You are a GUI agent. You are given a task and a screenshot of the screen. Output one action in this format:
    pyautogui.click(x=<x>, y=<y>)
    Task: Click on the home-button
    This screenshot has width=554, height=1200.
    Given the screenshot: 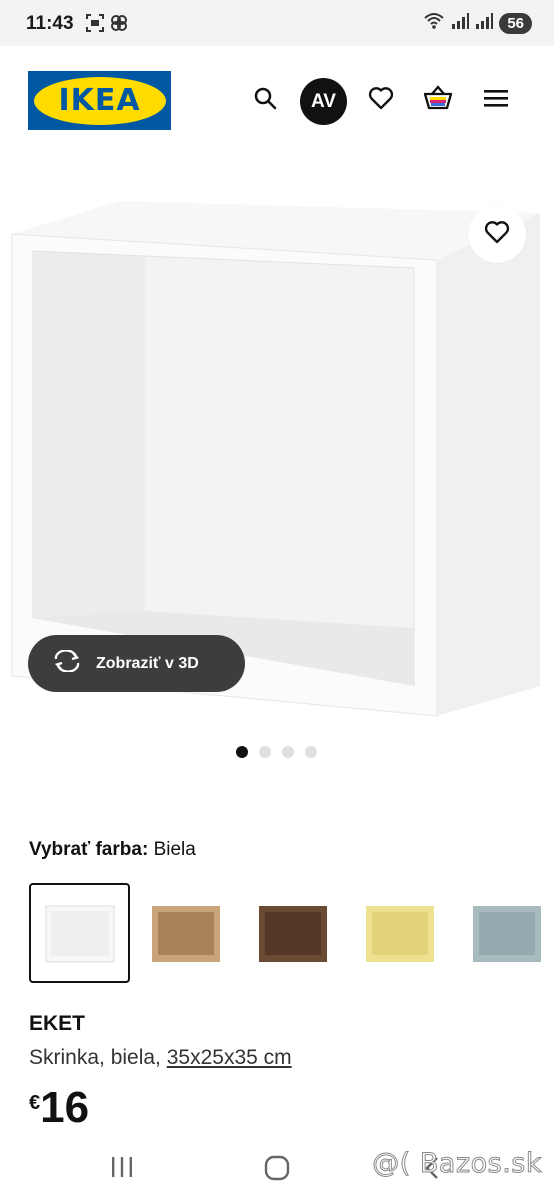 What is the action you would take?
    pyautogui.click(x=277, y=1170)
    